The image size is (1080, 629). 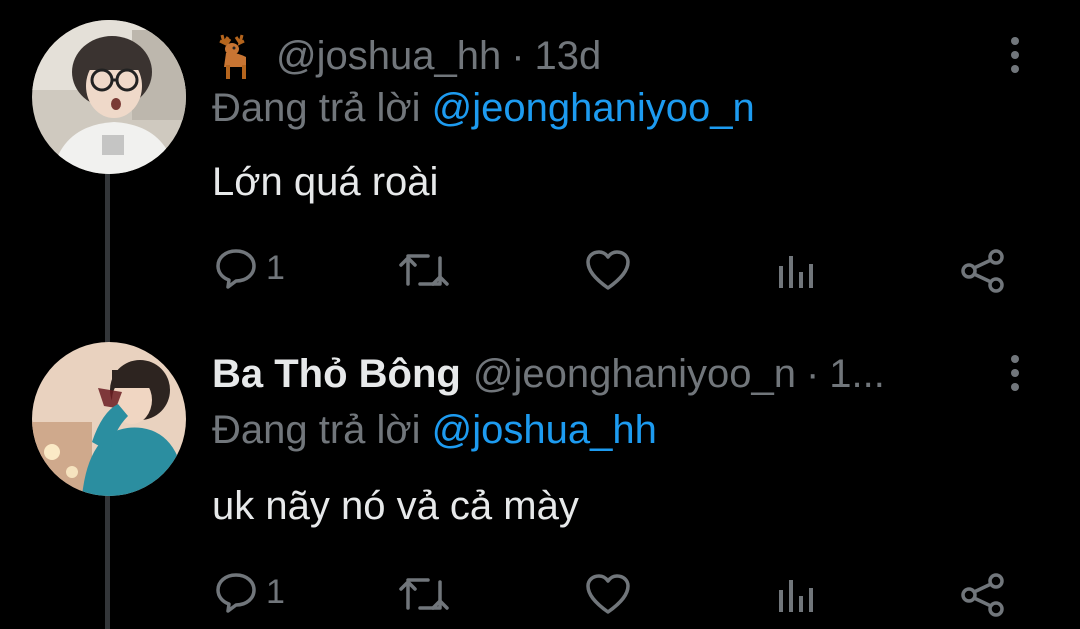 I want to click on tweet-text: Lớn quá roài, so click(x=325, y=182).